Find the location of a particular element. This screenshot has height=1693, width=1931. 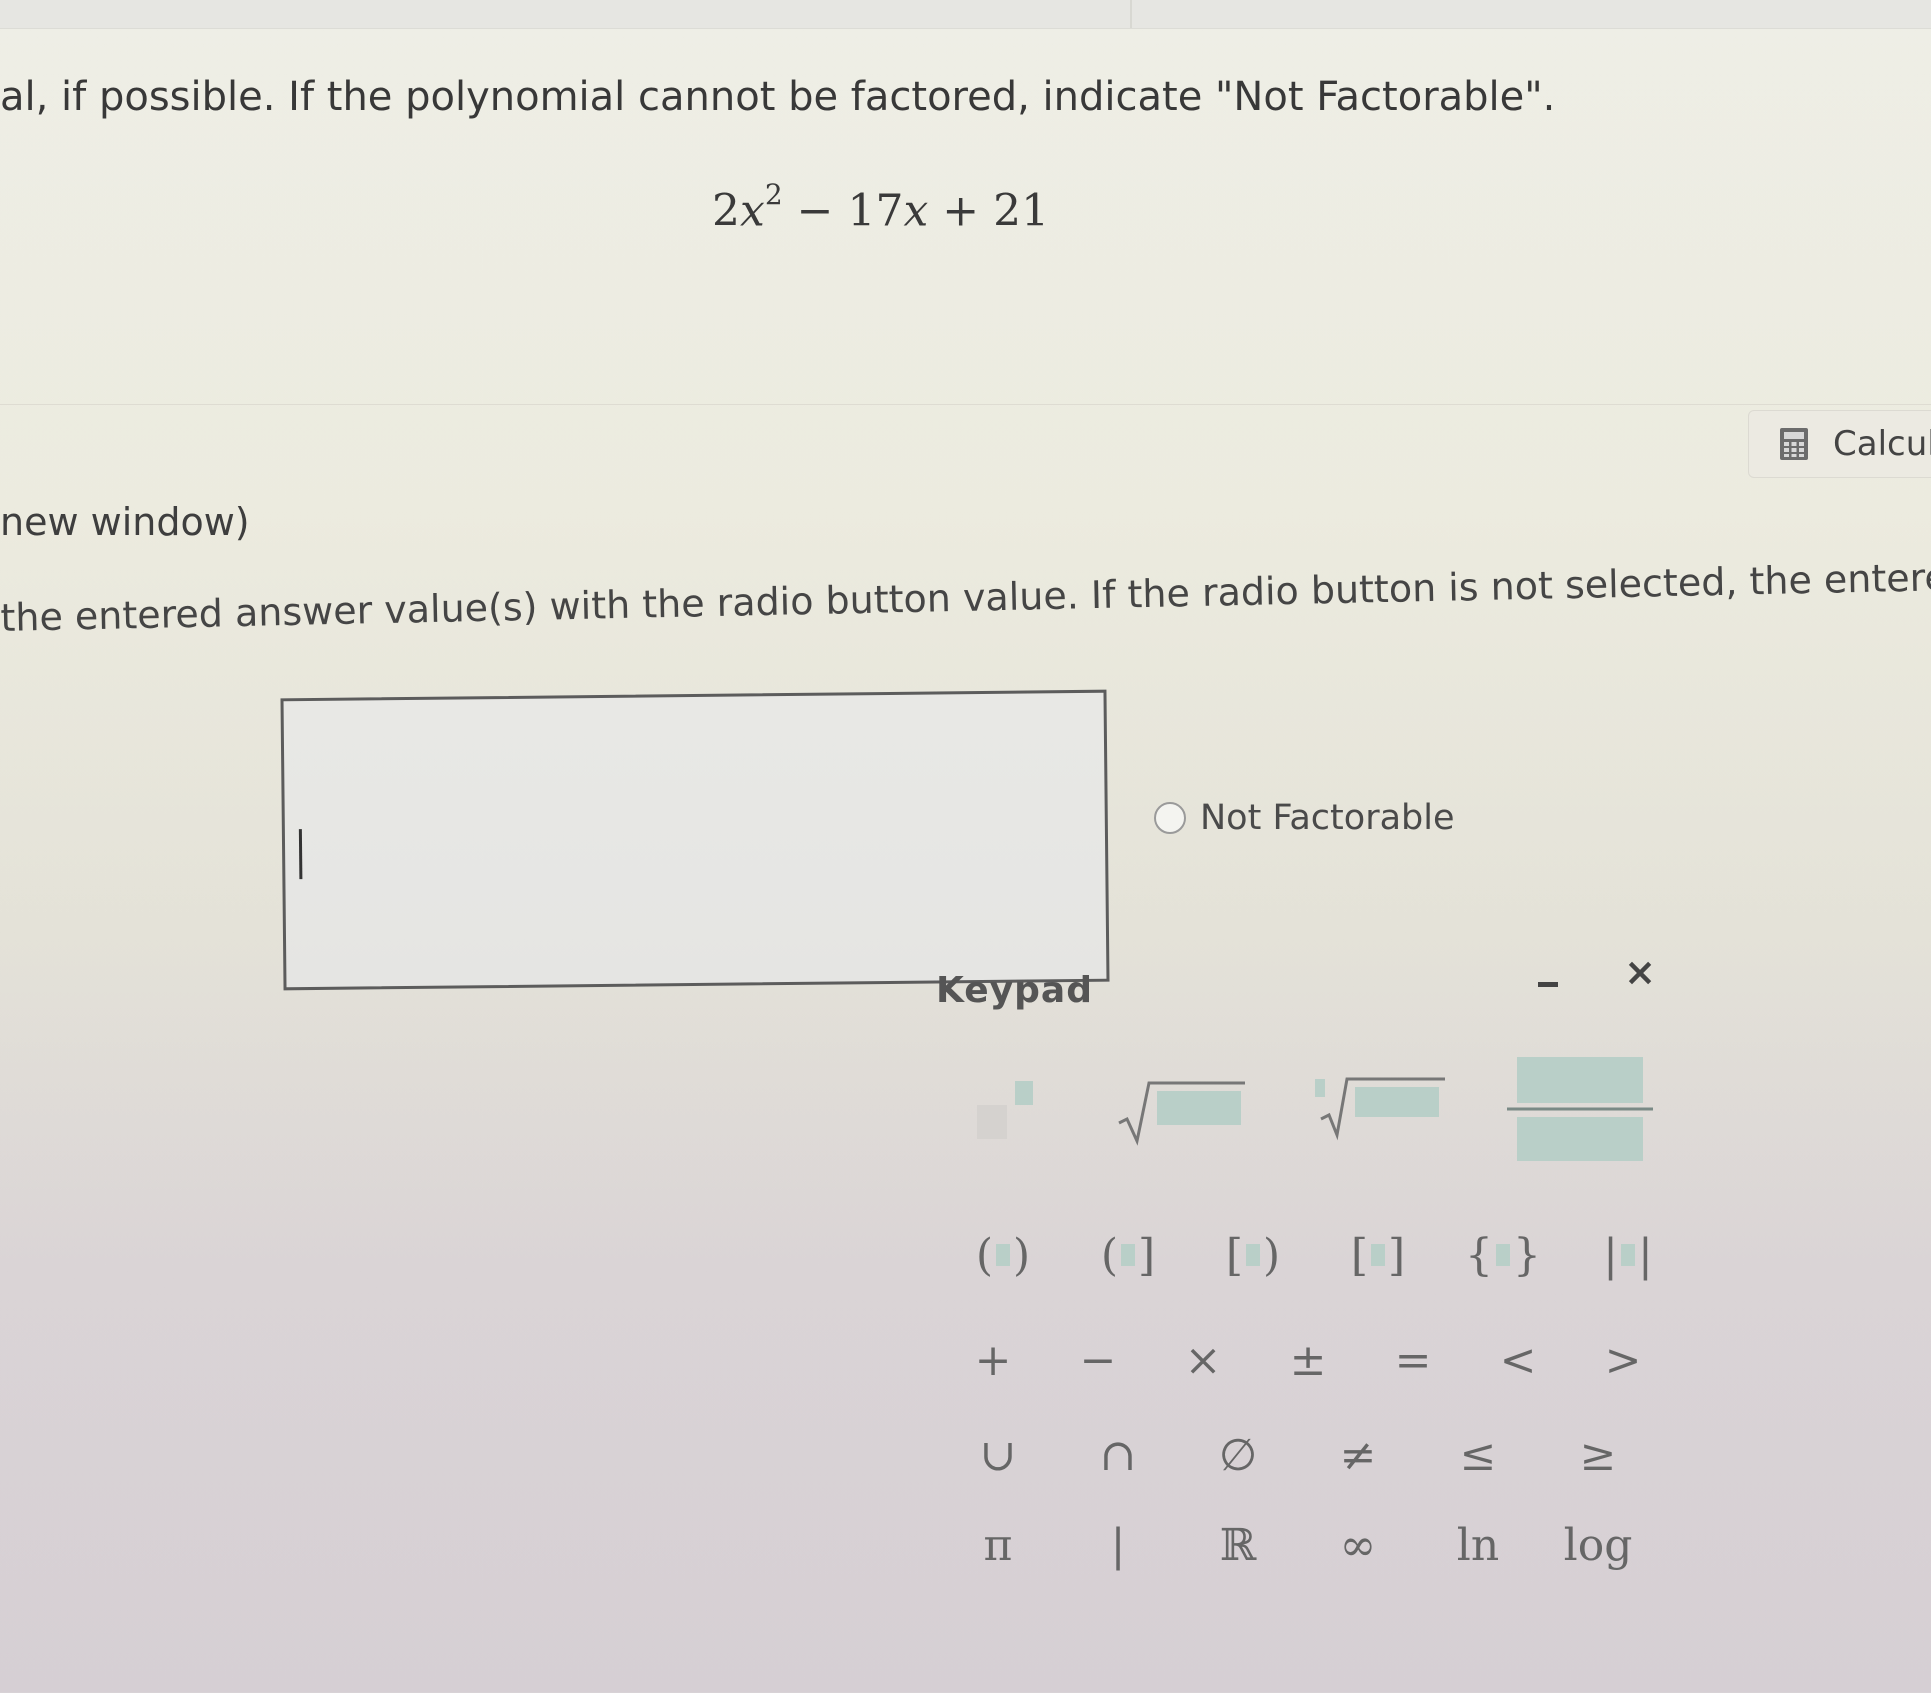

divides-key: | is located at coordinates (1118, 1545).